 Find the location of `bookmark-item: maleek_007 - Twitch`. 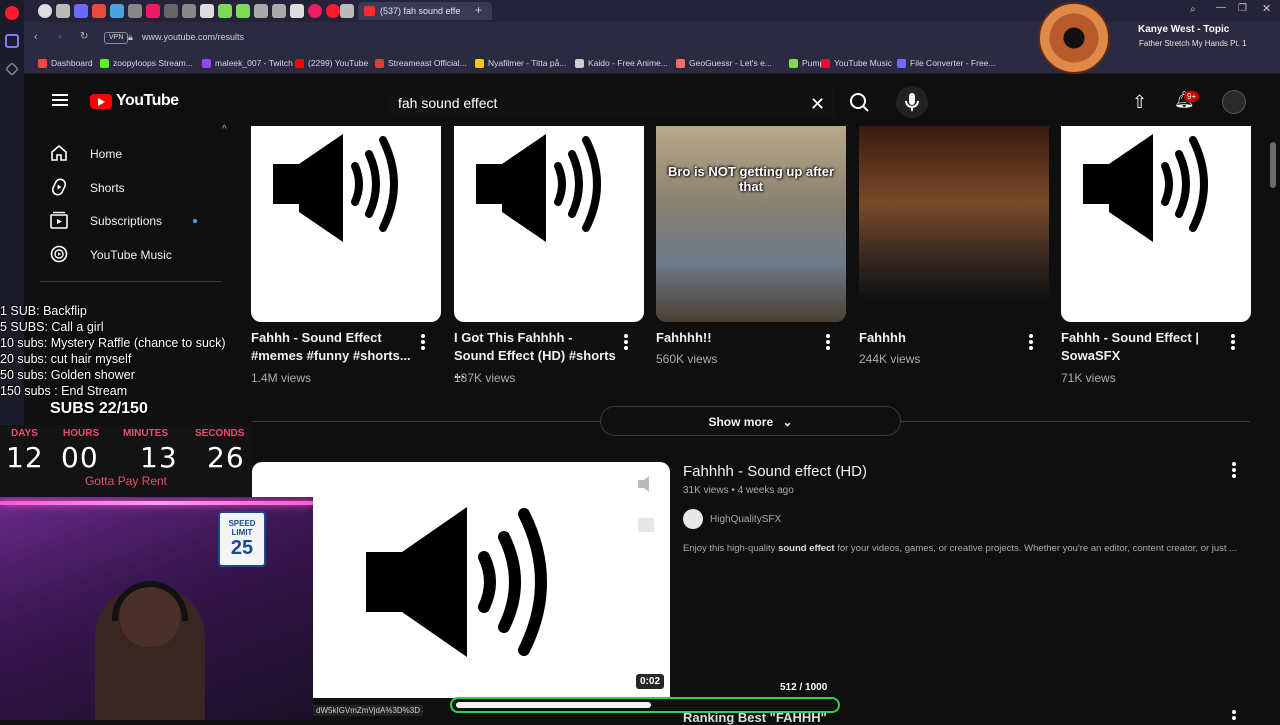

bookmark-item: maleek_007 - Twitch is located at coordinates (247, 63).